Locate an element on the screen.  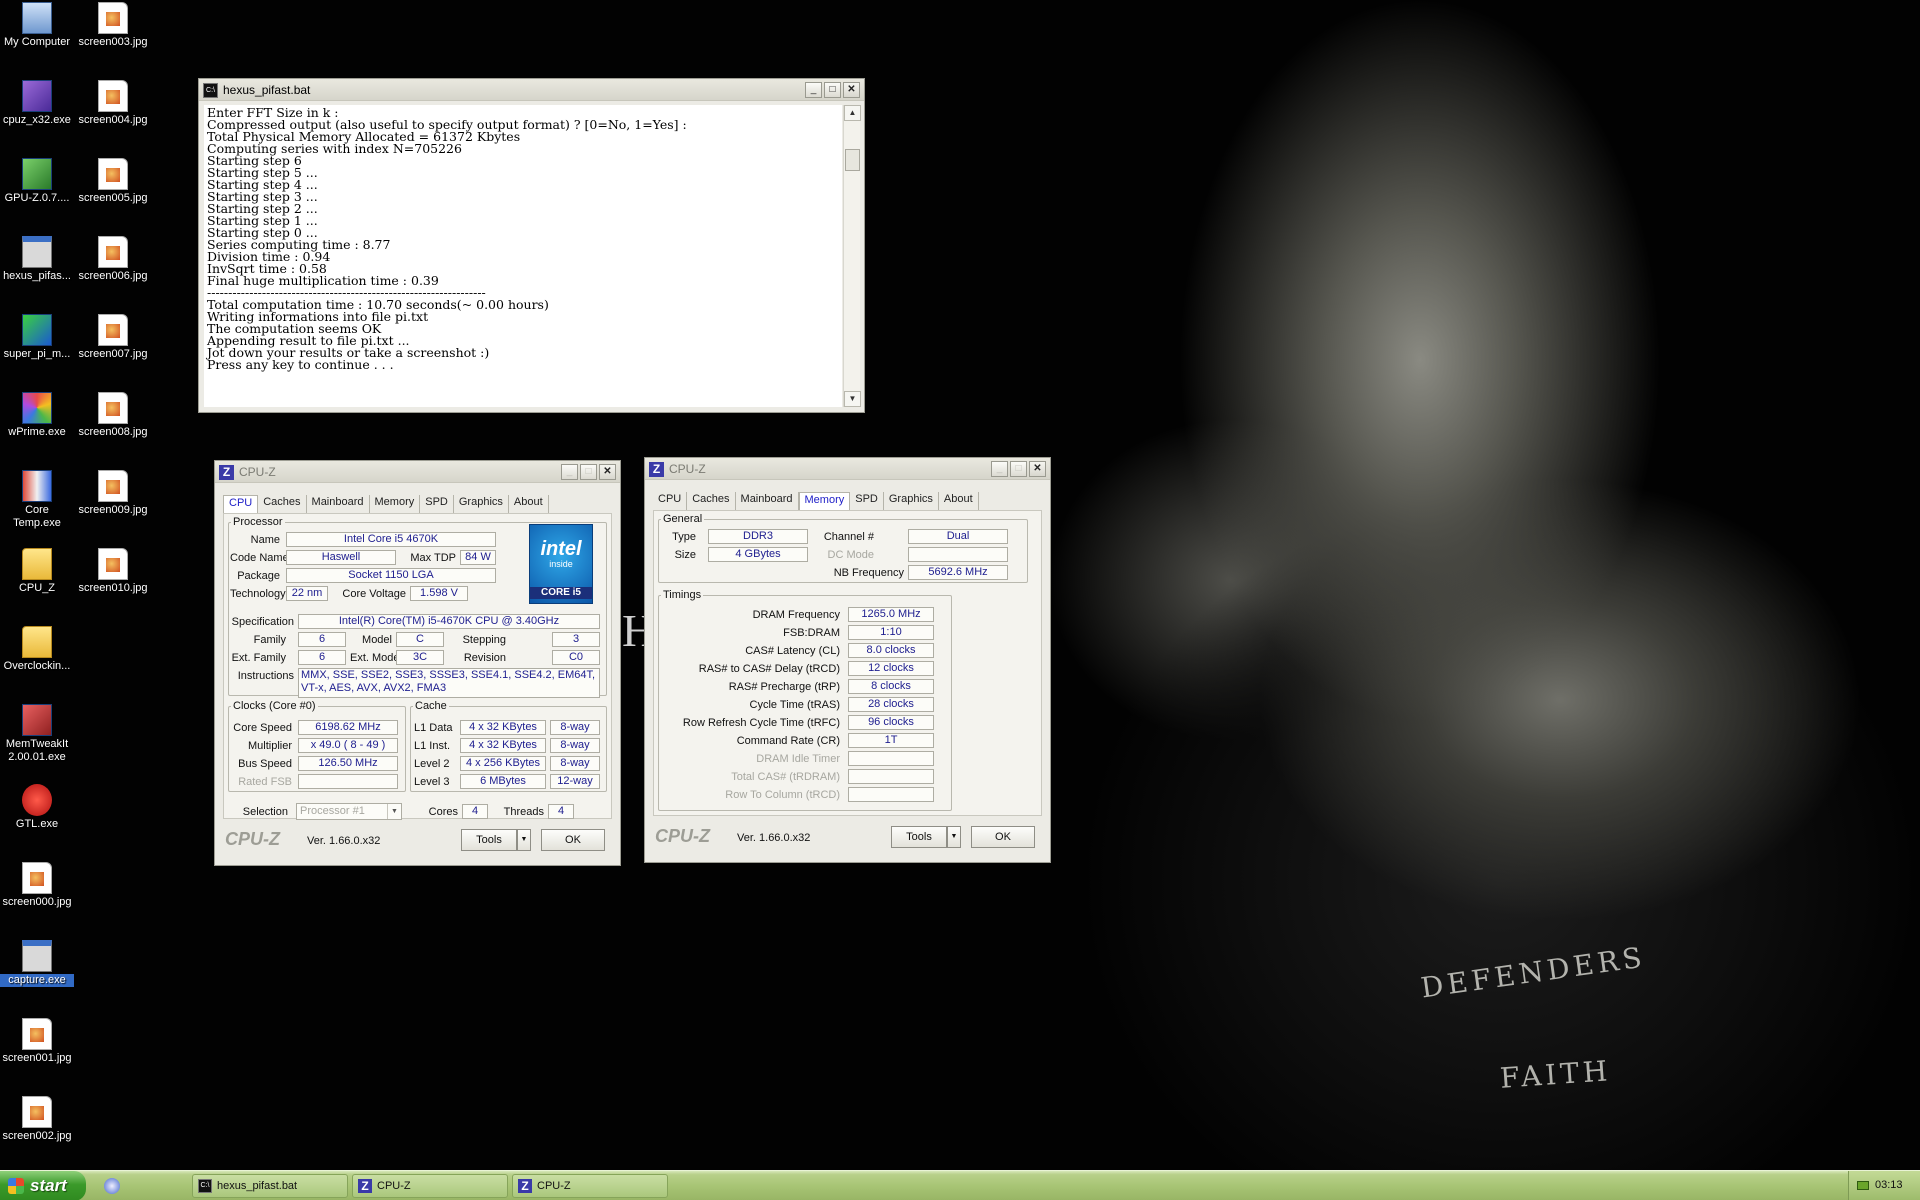
folder-icon is located at coordinates (37, 564).